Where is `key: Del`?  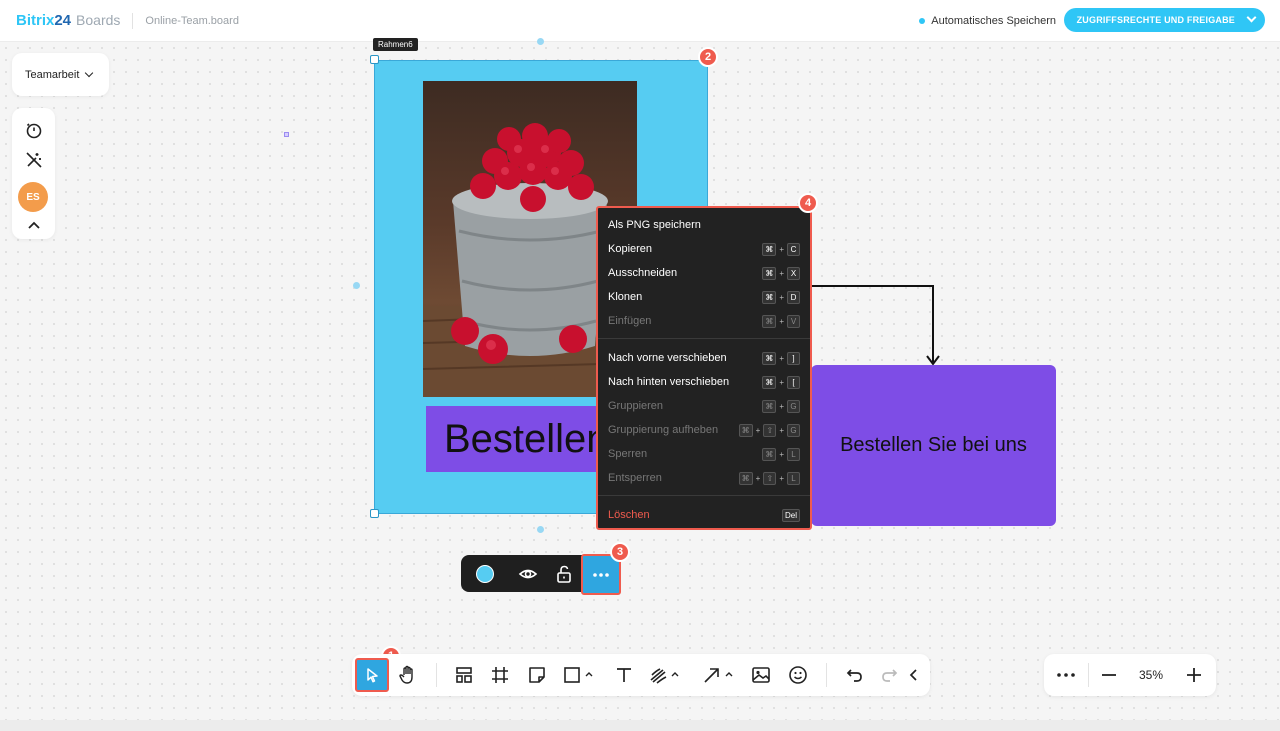 key: Del is located at coordinates (790, 515).